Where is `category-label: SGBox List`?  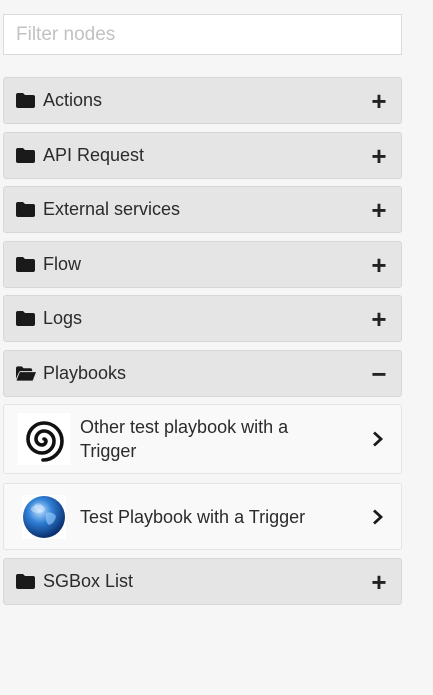
category-label: SGBox List is located at coordinates (88, 581).